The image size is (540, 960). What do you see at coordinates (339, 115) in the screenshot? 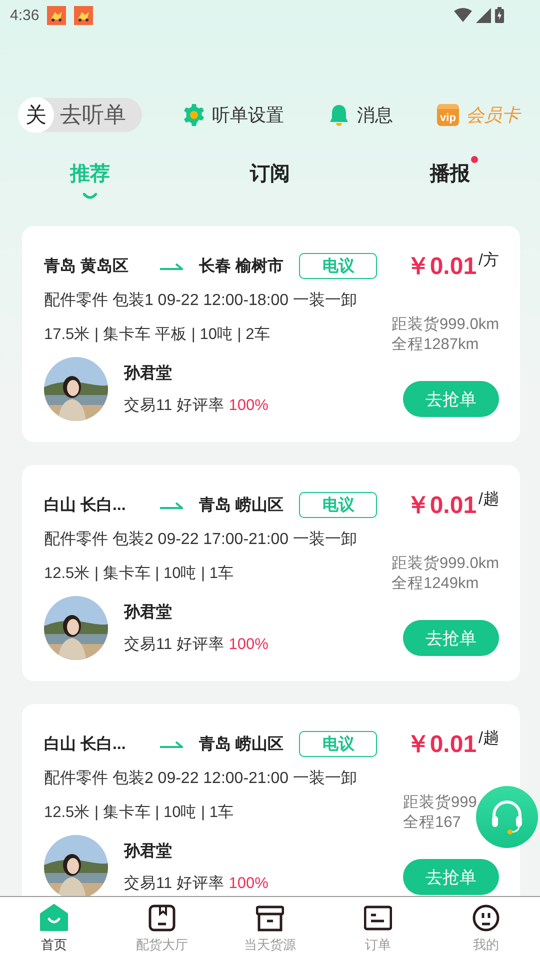
I see `bell-icon` at bounding box center [339, 115].